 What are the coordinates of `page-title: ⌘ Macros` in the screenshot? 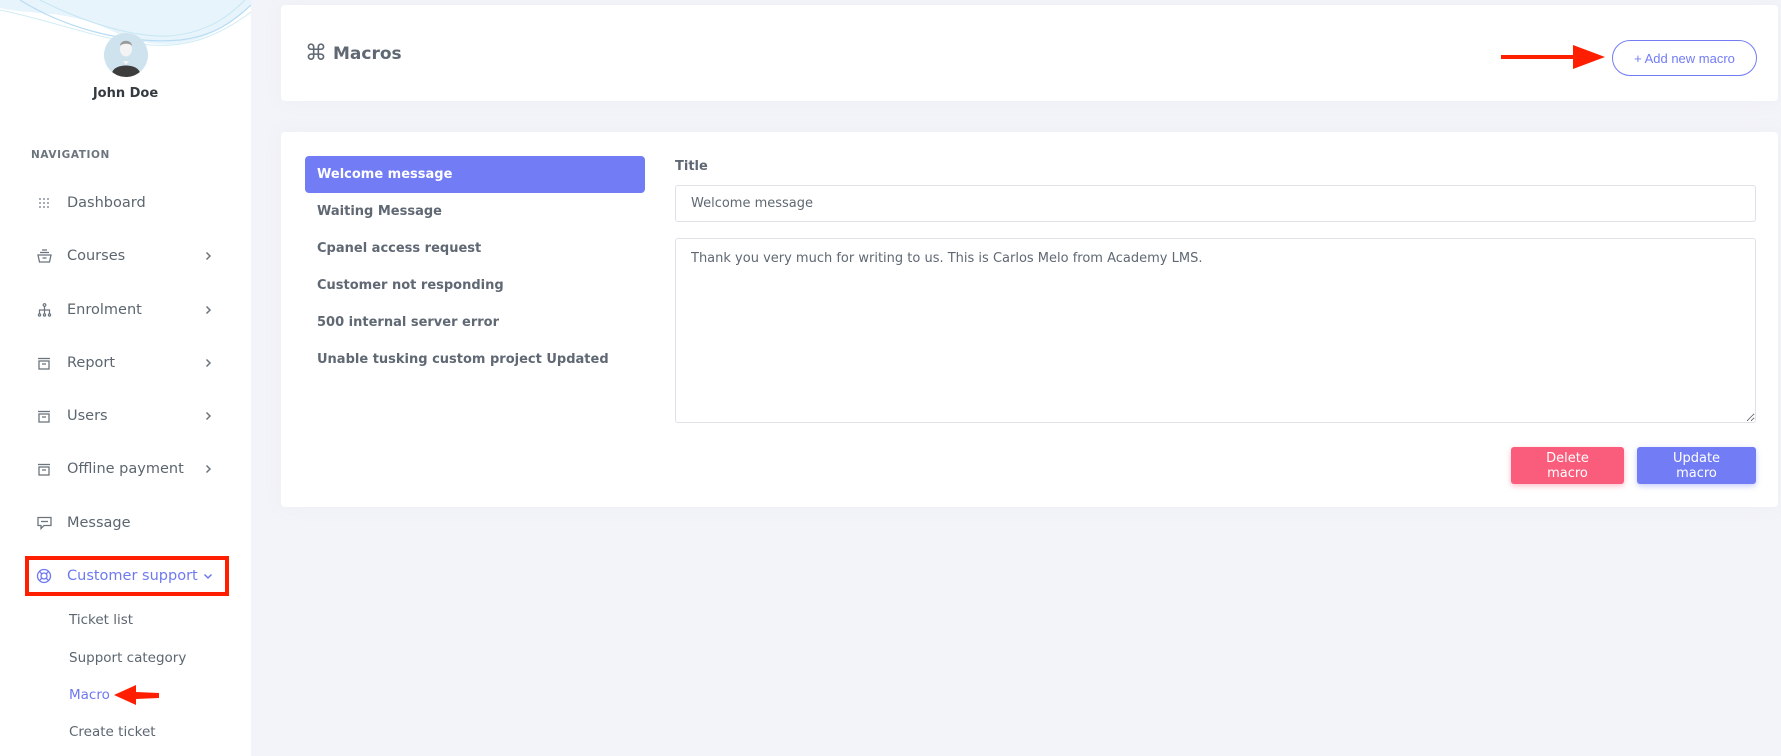 It's located at (353, 53).